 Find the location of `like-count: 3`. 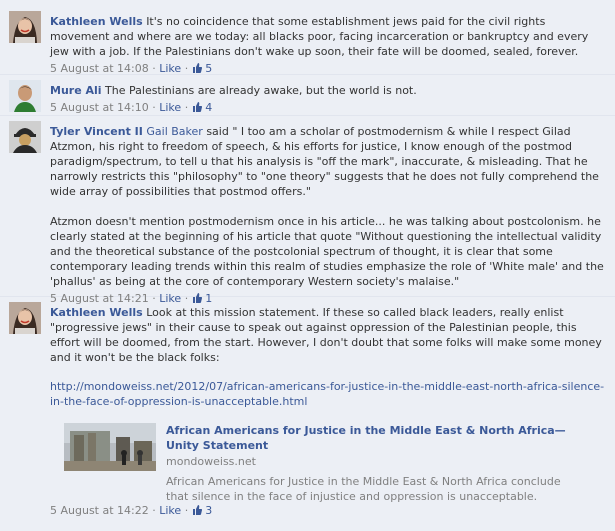

like-count: 3 is located at coordinates (202, 510).